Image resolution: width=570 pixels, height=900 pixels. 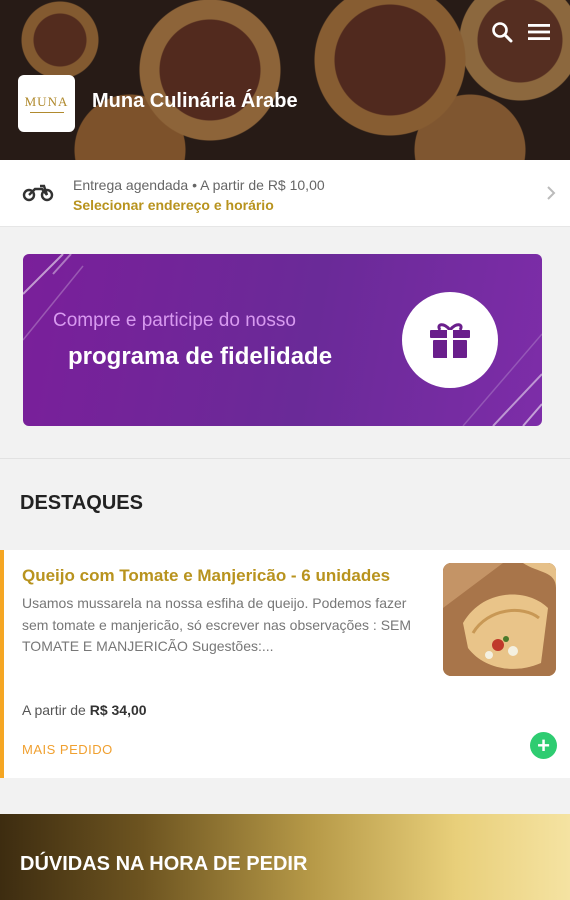 I want to click on delivery-bar, so click(x=285, y=193).